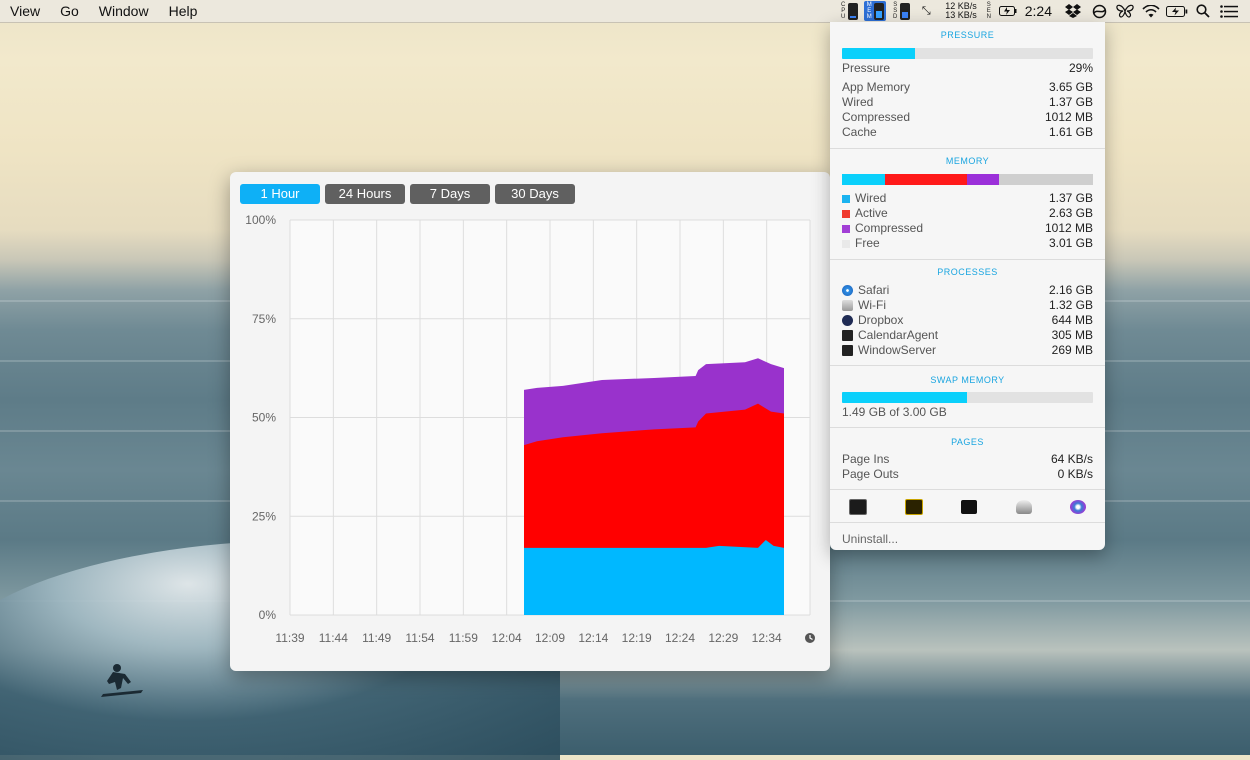 This screenshot has width=1250, height=760. Describe the element at coordinates (967, 35) in the screenshot. I see `pressure-title: PRESSURE` at that location.